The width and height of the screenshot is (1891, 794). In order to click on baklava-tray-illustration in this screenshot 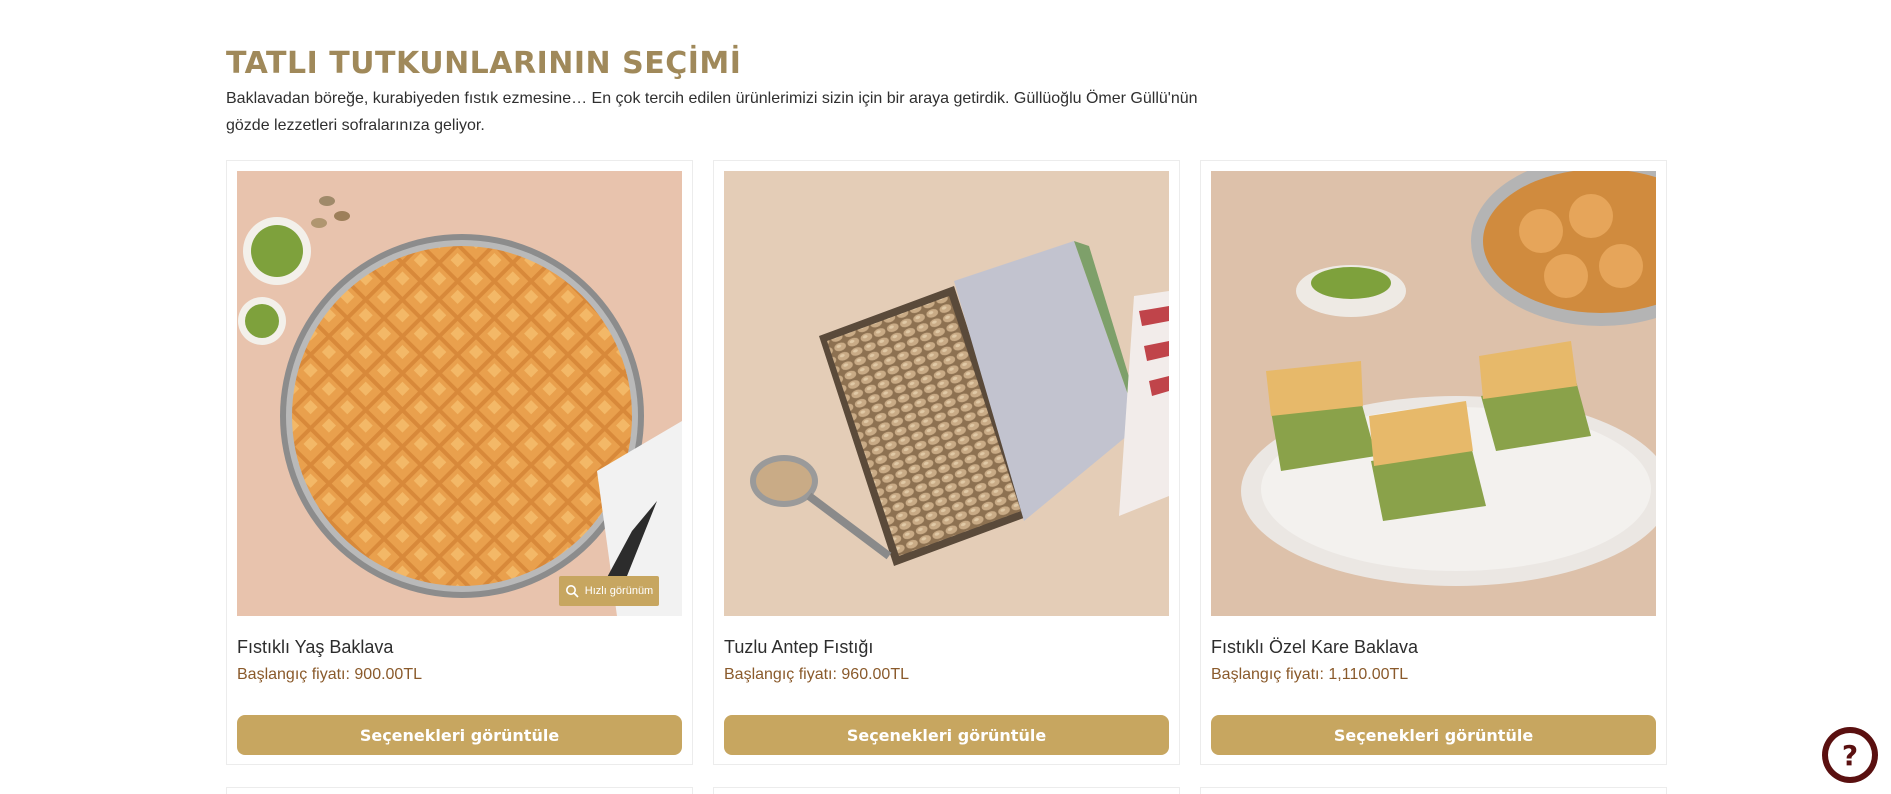, I will do `click(459, 393)`.